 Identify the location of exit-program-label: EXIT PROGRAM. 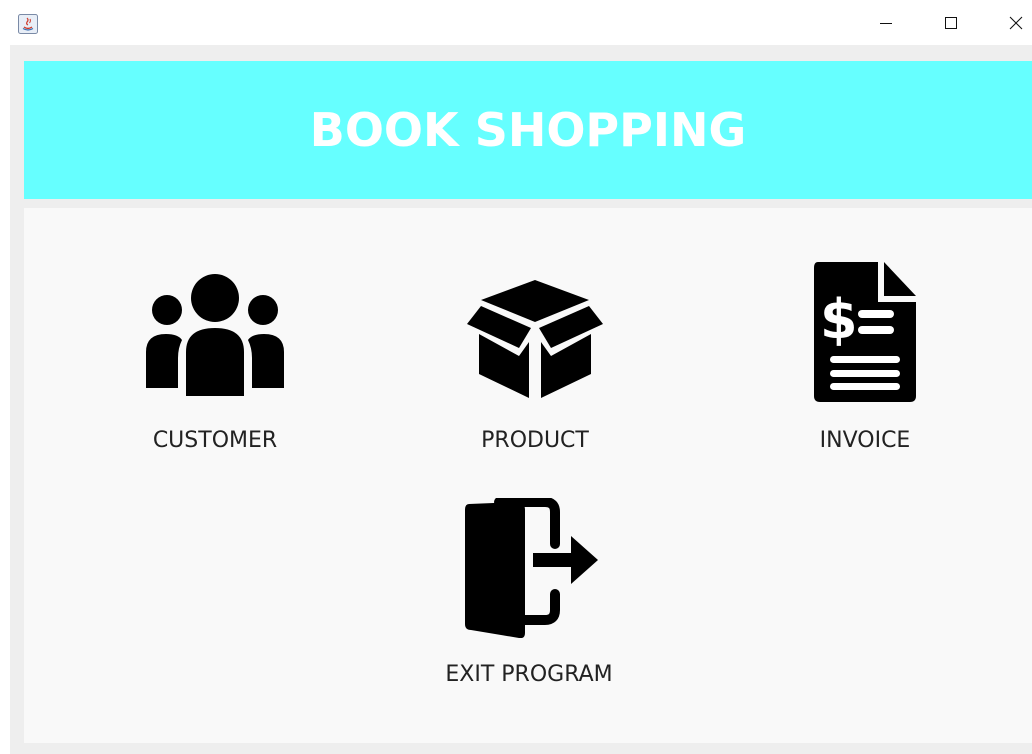
(529, 674).